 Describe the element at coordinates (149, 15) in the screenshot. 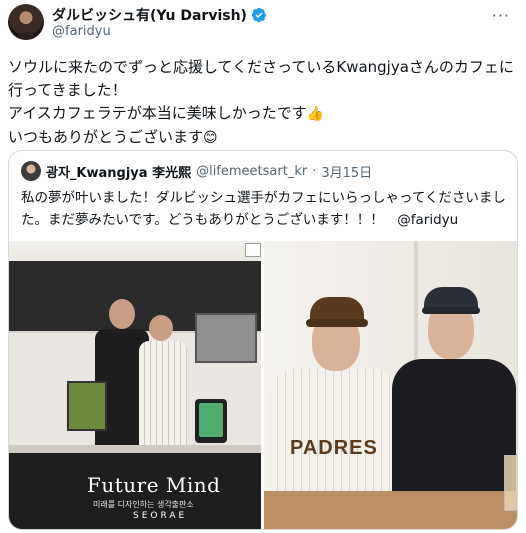

I see `author-name: ダルビッシュ有(Yu Darvish)` at that location.